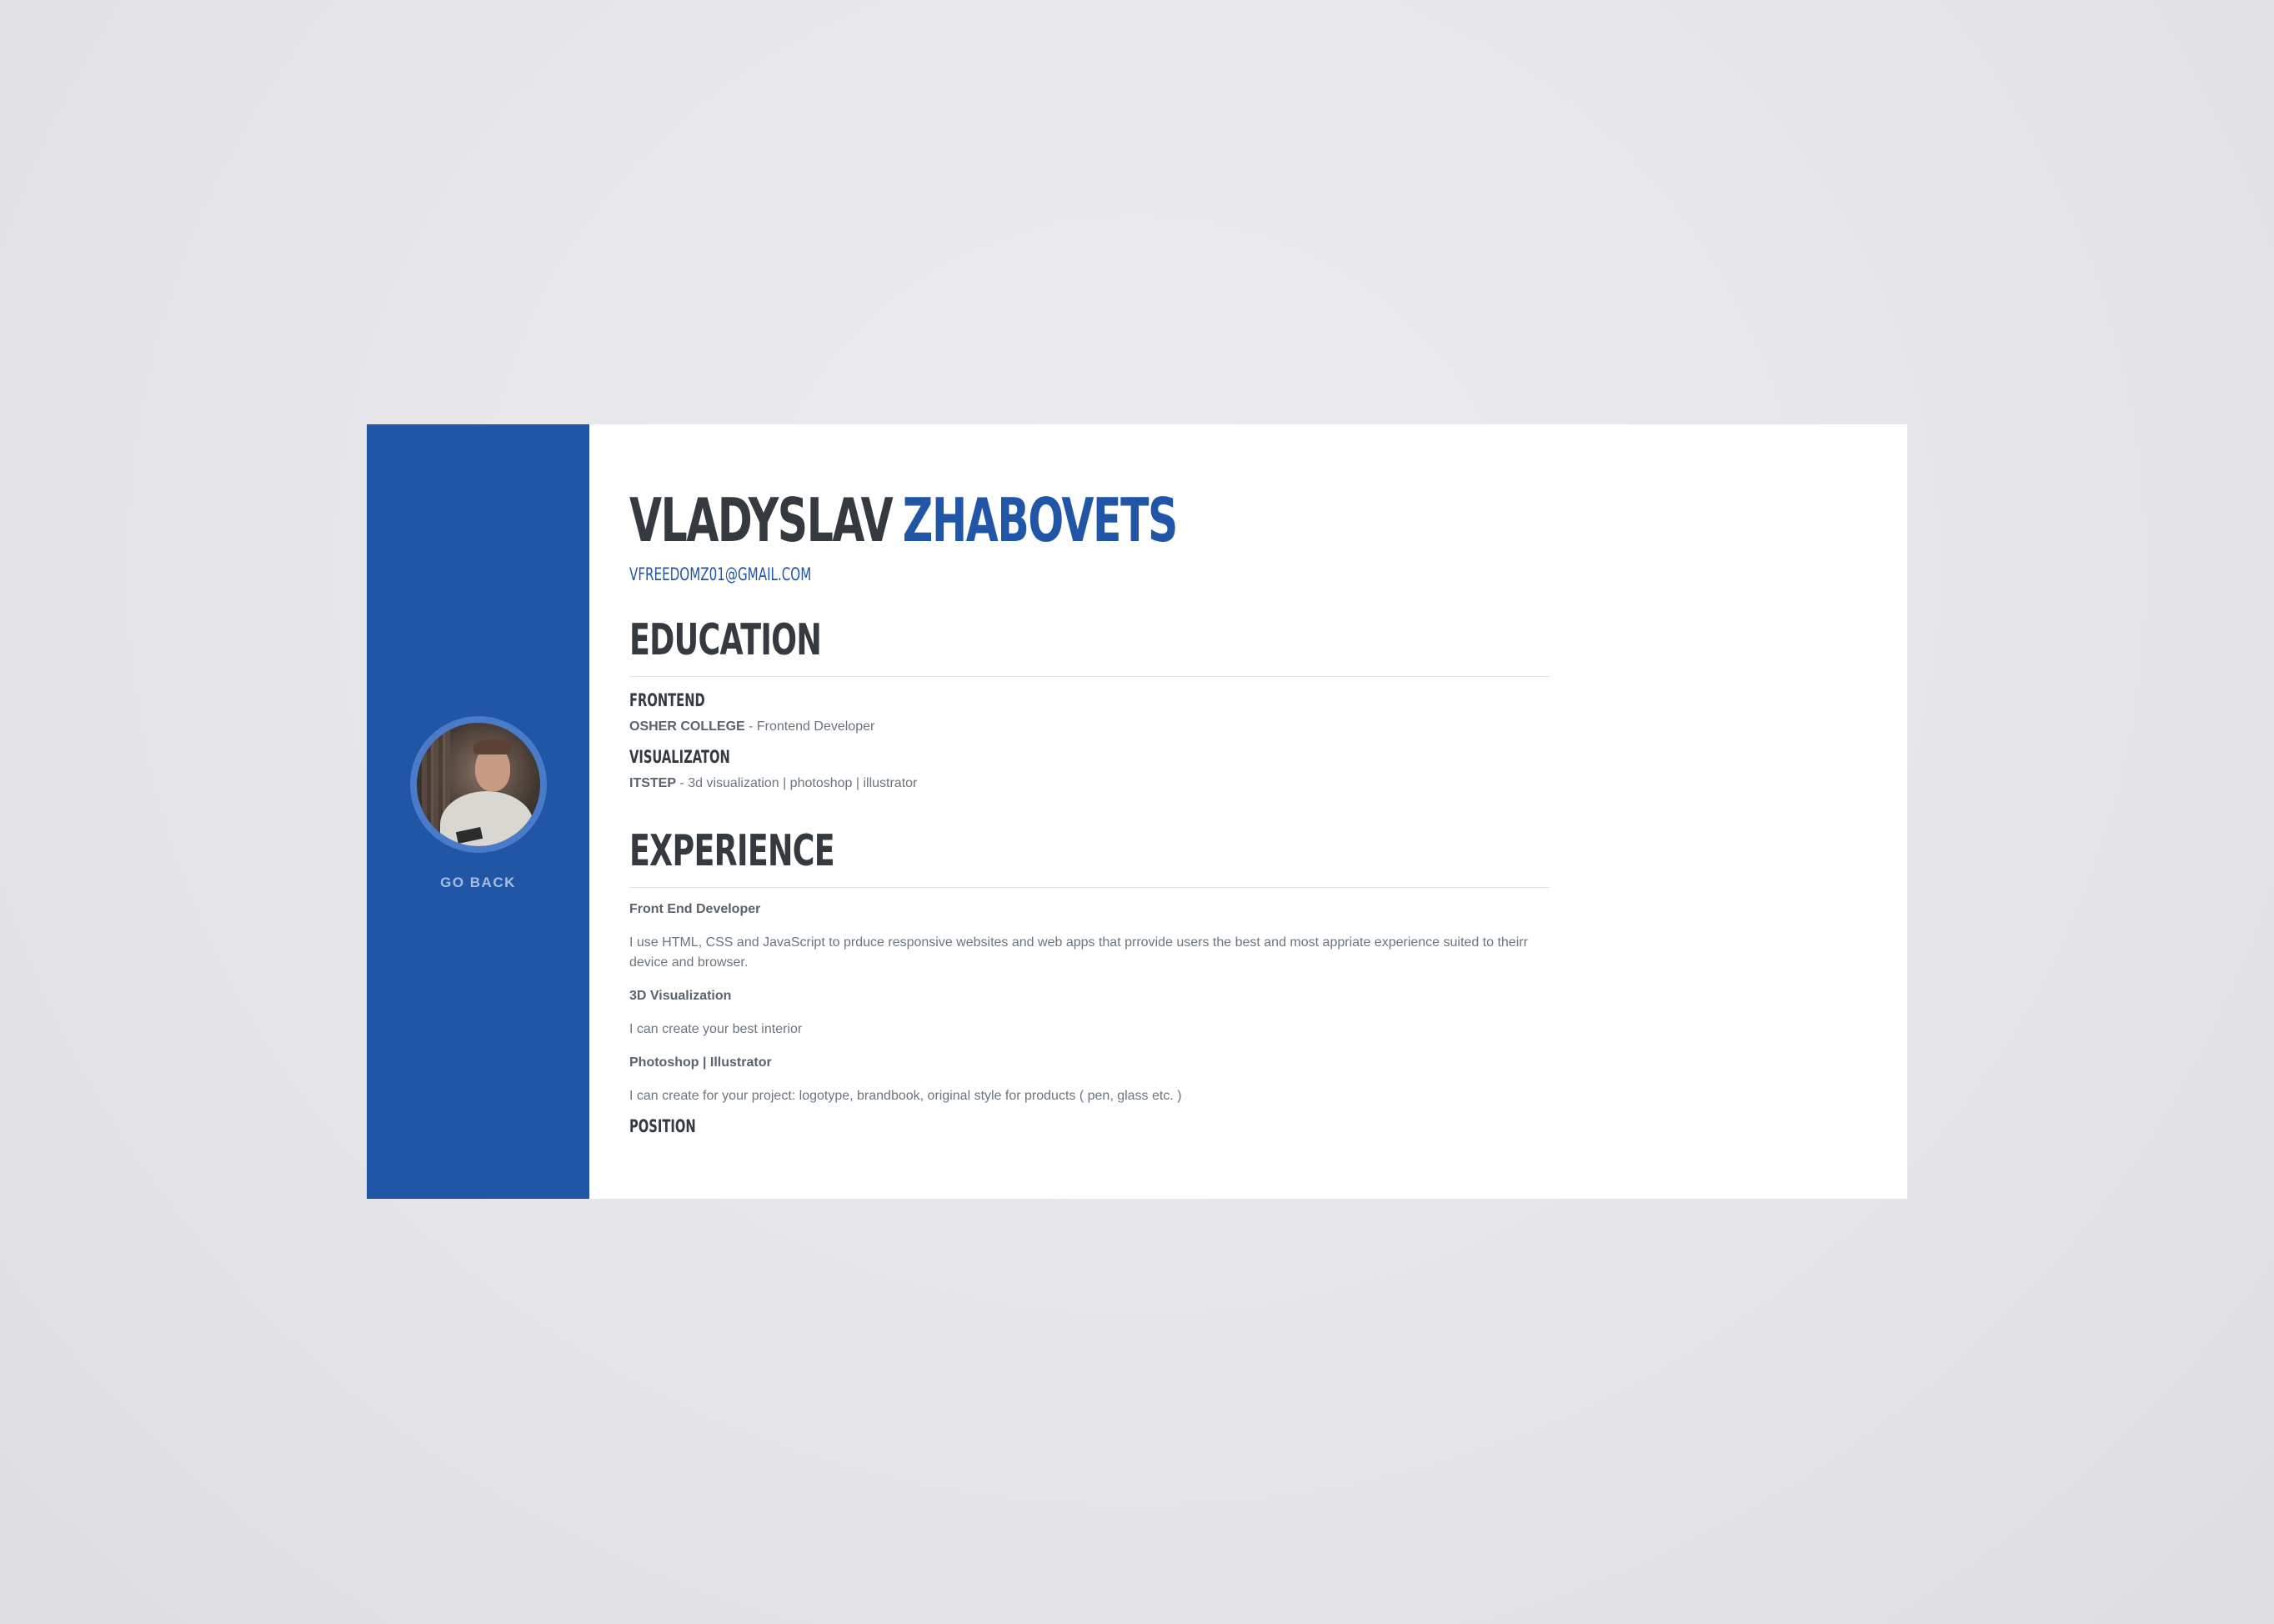 The width and height of the screenshot is (2274, 1624). What do you see at coordinates (695, 909) in the screenshot?
I see `experience-item-role: Front End Developer` at bounding box center [695, 909].